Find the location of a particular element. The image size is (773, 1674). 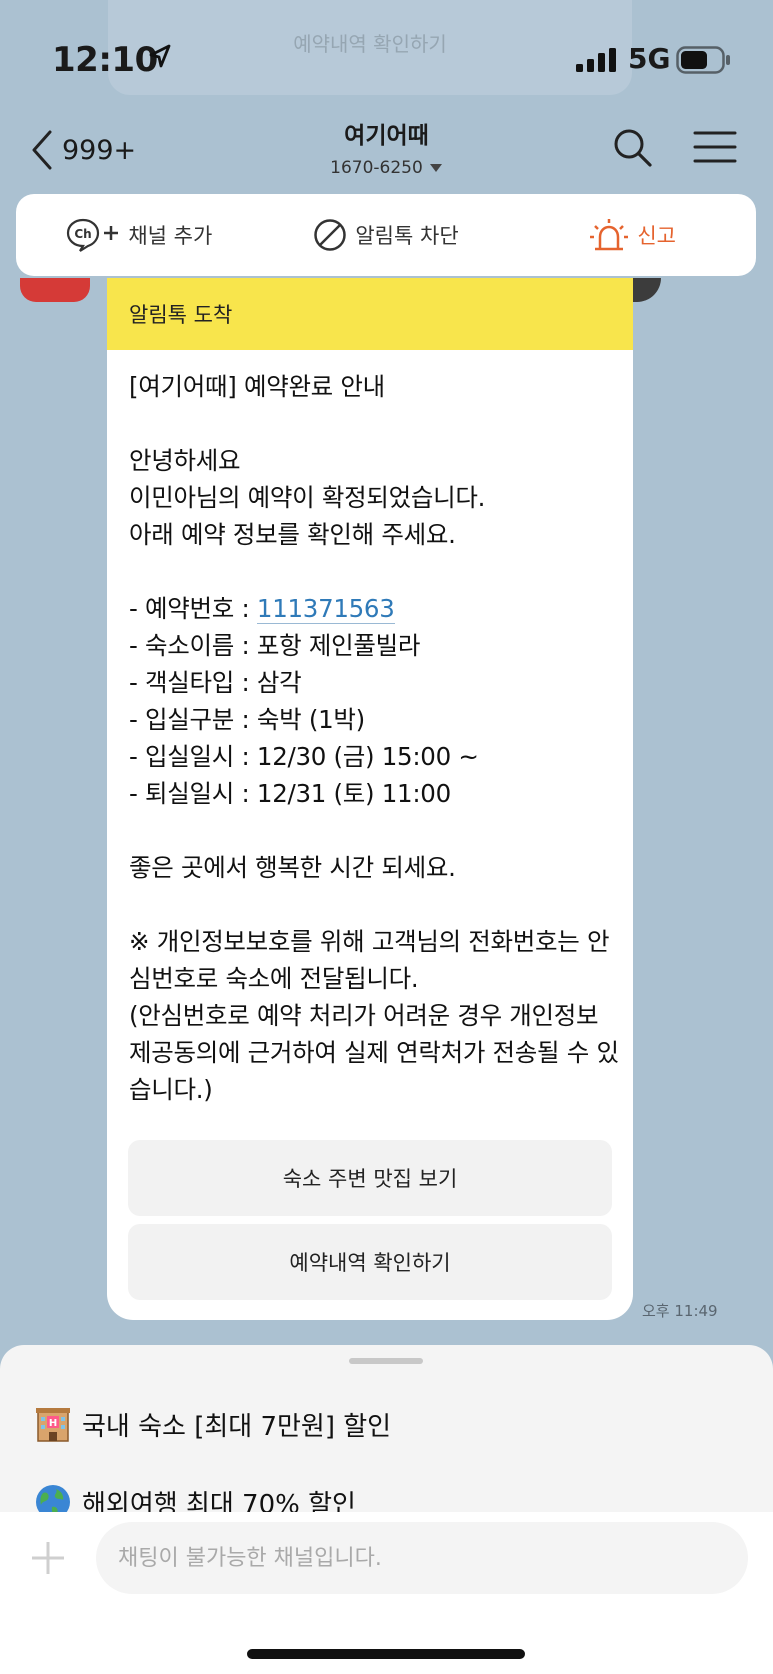

chat-input-area is located at coordinates (386, 1593).